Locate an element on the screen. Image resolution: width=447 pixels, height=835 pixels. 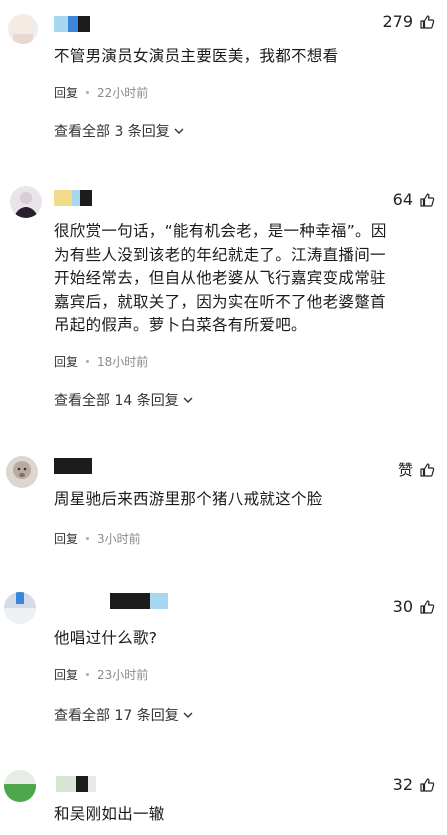
like-button: 279 is located at coordinates (408, 21).